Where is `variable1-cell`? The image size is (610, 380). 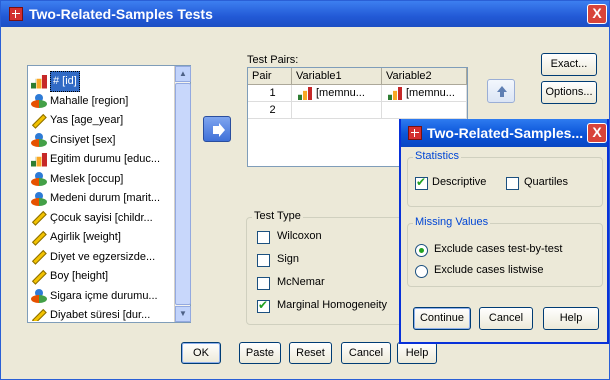 variable1-cell is located at coordinates (337, 110).